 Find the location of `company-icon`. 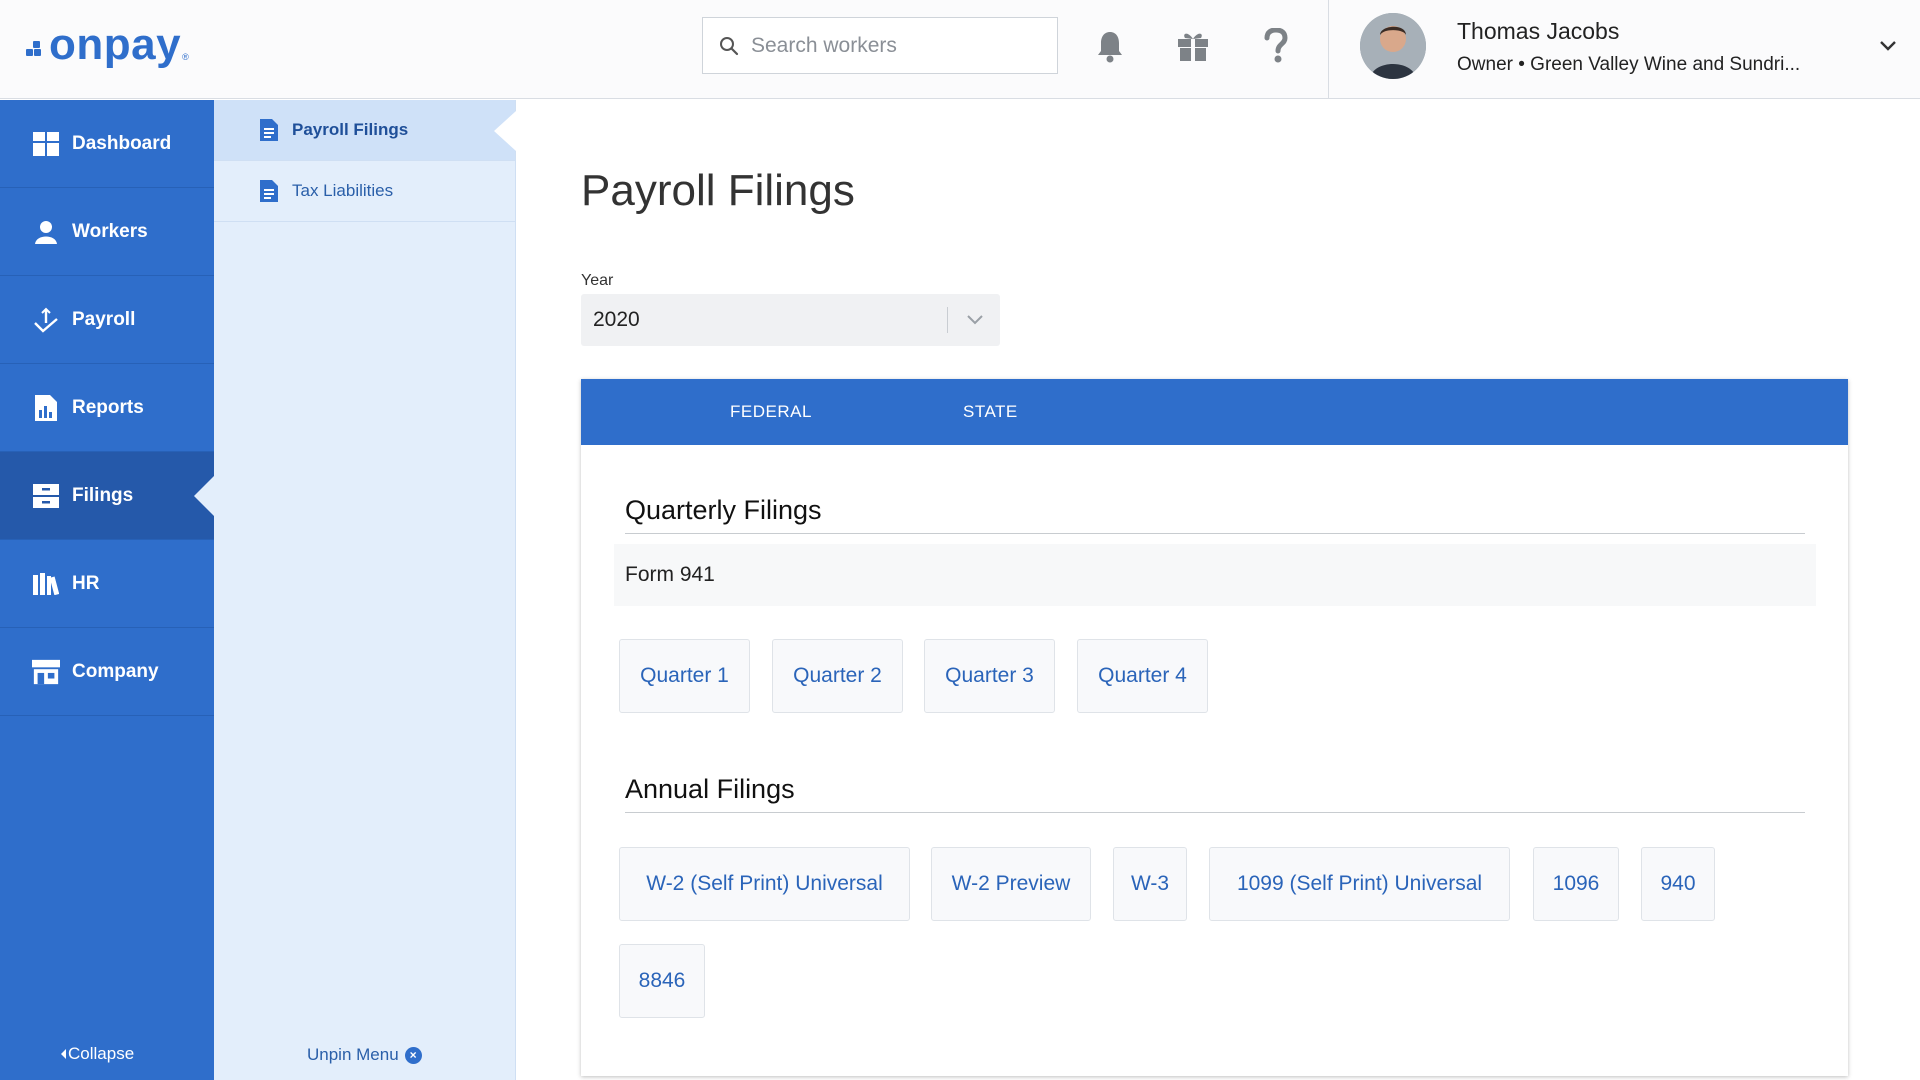

company-icon is located at coordinates (46, 672).